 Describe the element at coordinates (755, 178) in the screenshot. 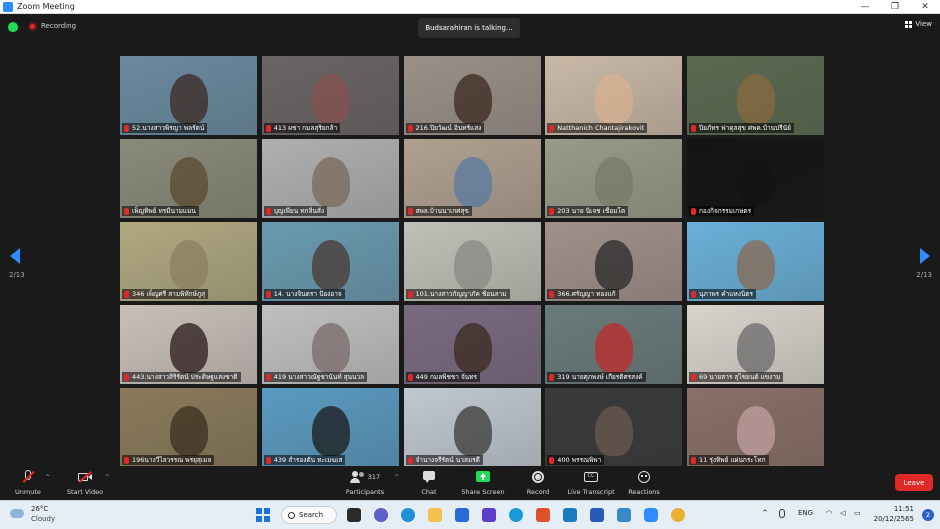

I see `participant-tile: กองกิจกรรมเกษตร` at that location.